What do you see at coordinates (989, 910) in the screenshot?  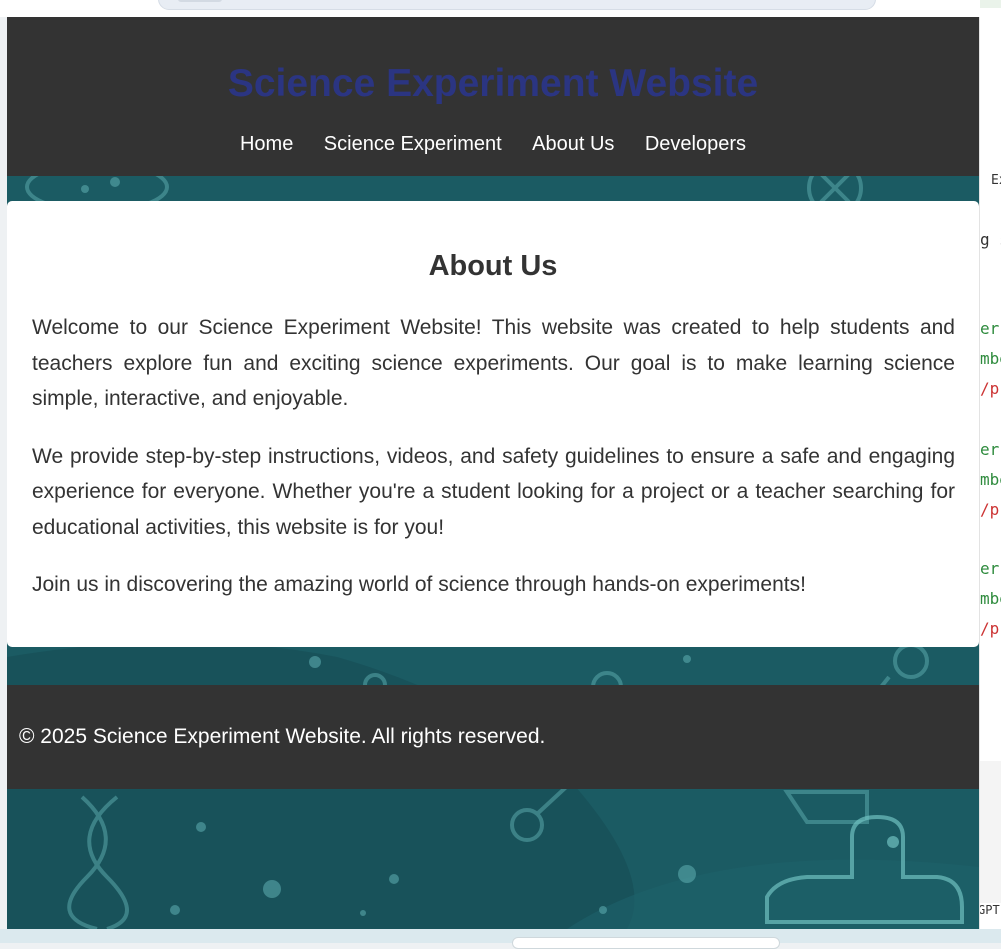 I see `code-fragment: GPT` at bounding box center [989, 910].